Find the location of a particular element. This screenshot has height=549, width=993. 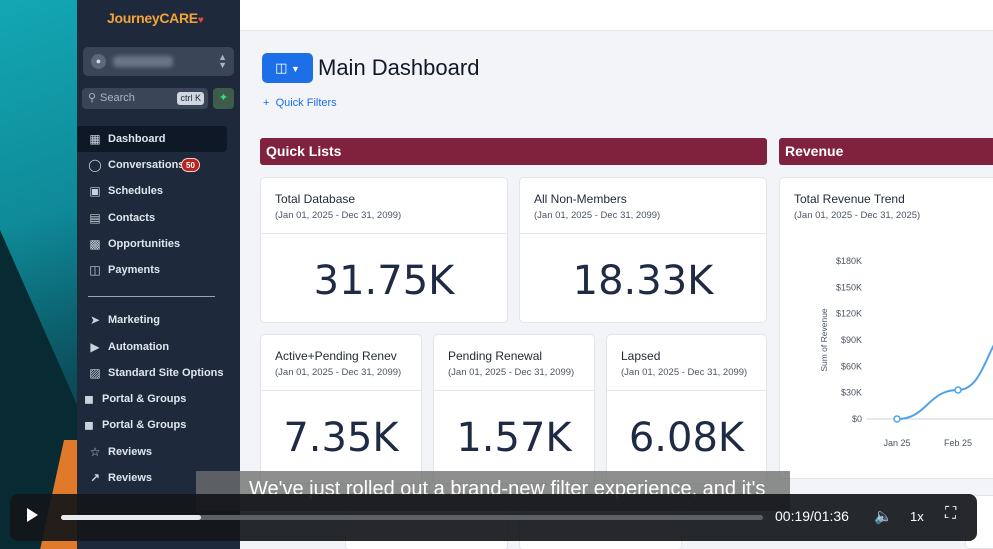

sidebar-item-dashboard: ▦ Dashboard is located at coordinates (152, 139).